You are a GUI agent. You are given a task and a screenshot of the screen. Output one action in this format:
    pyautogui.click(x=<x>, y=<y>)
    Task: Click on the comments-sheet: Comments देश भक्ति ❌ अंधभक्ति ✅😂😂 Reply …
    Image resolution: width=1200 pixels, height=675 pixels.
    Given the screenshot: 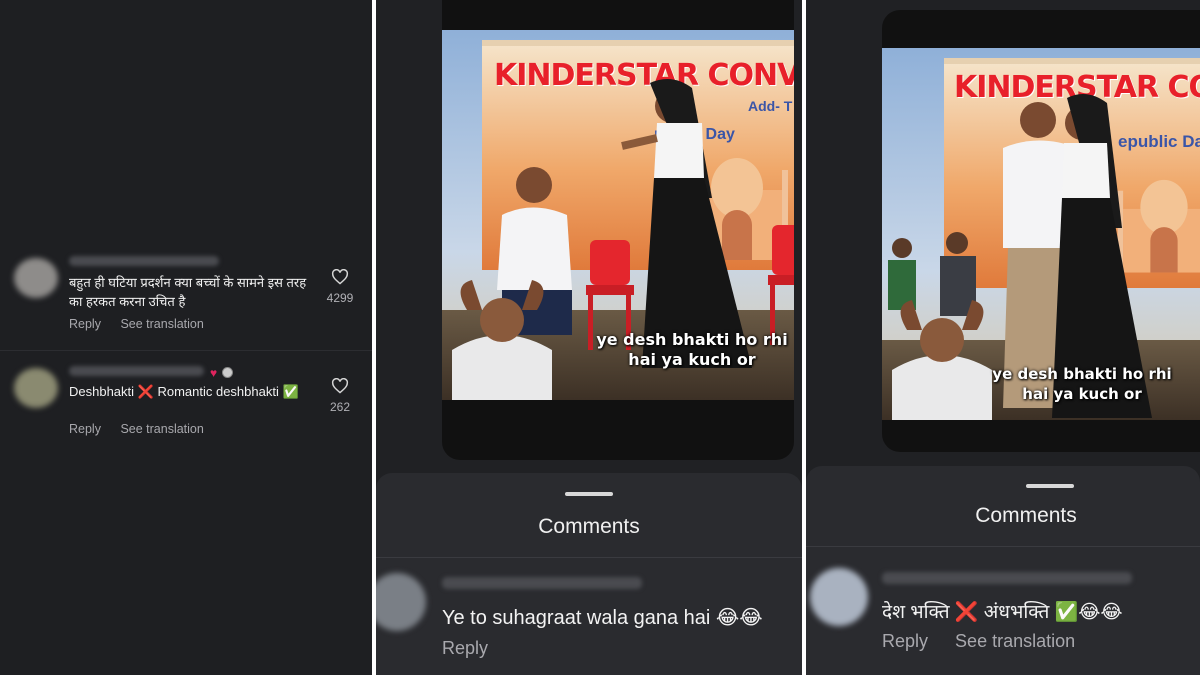 What is the action you would take?
    pyautogui.click(x=1003, y=570)
    